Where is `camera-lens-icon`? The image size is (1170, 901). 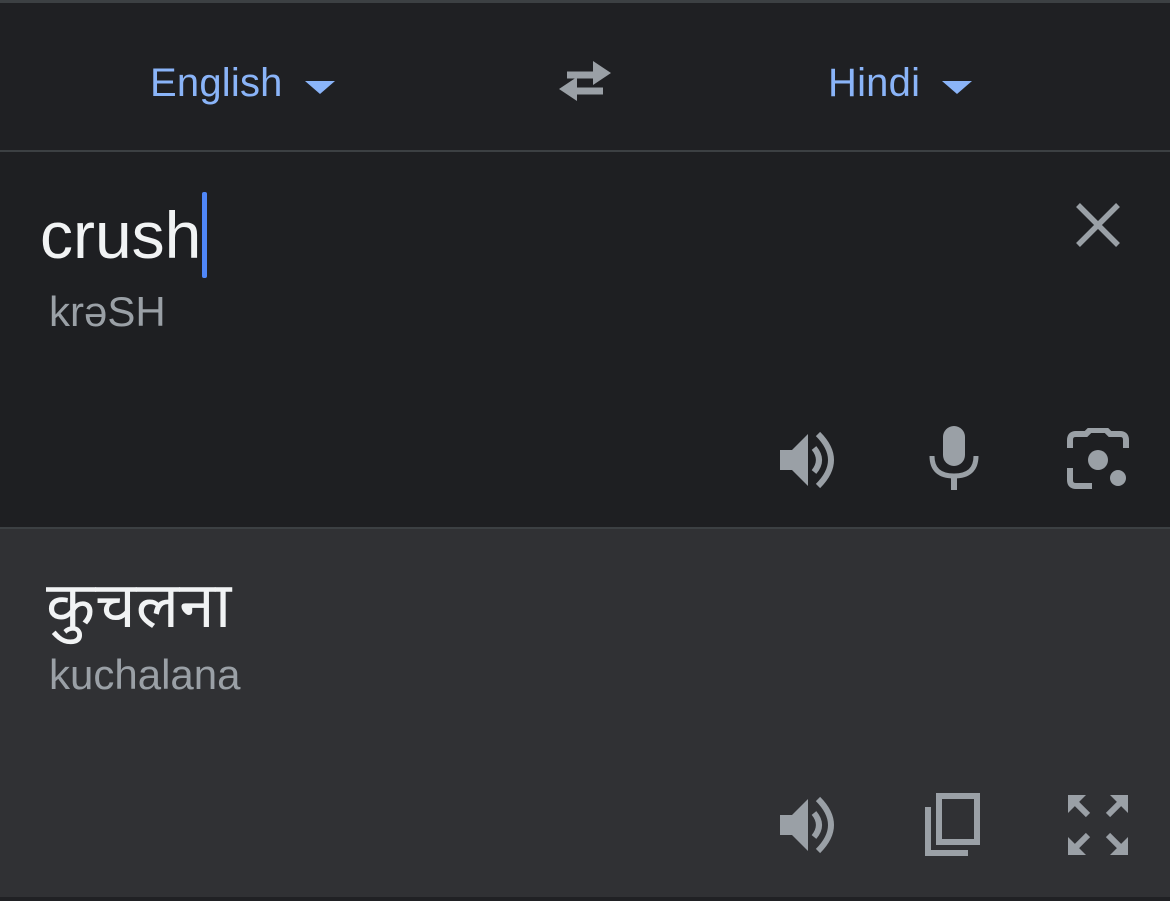
camera-lens-icon is located at coordinates (1098, 458).